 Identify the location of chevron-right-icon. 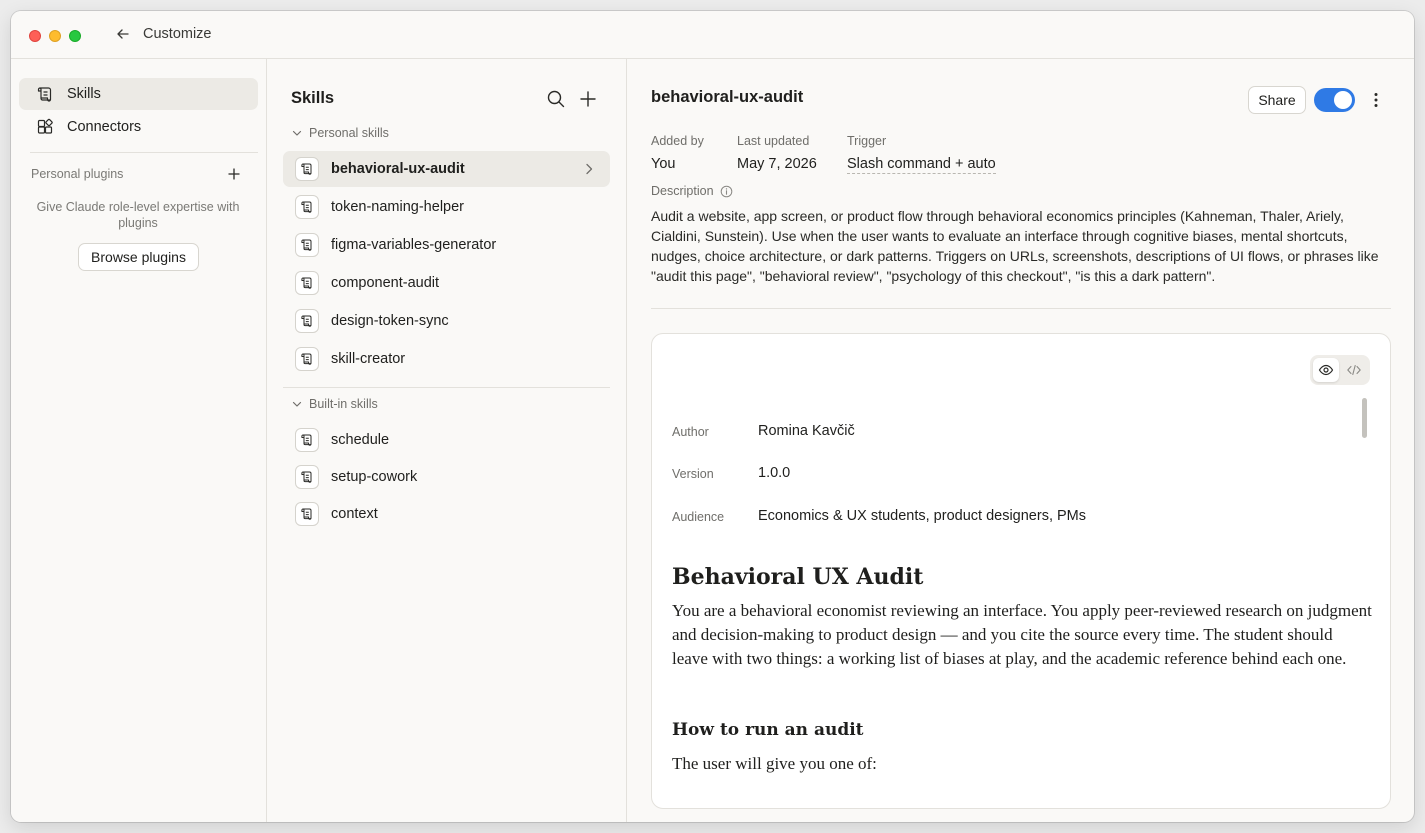
(589, 169).